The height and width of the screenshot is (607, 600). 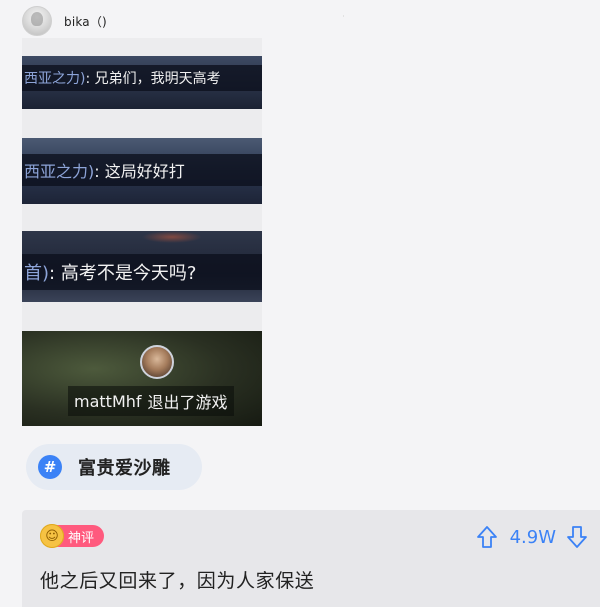 What do you see at coordinates (187, 402) in the screenshot?
I see `left-game-text: 退出了游戏` at bounding box center [187, 402].